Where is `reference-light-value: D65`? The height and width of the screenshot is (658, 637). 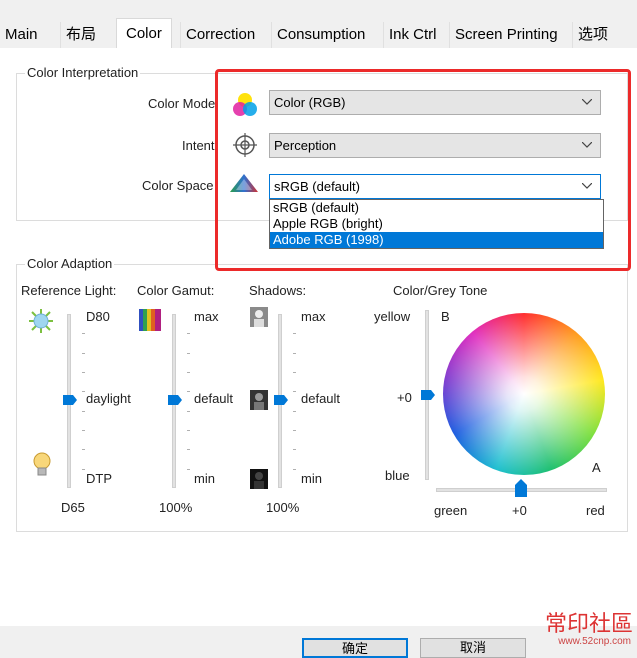
reference-light-value: D65 is located at coordinates (73, 507).